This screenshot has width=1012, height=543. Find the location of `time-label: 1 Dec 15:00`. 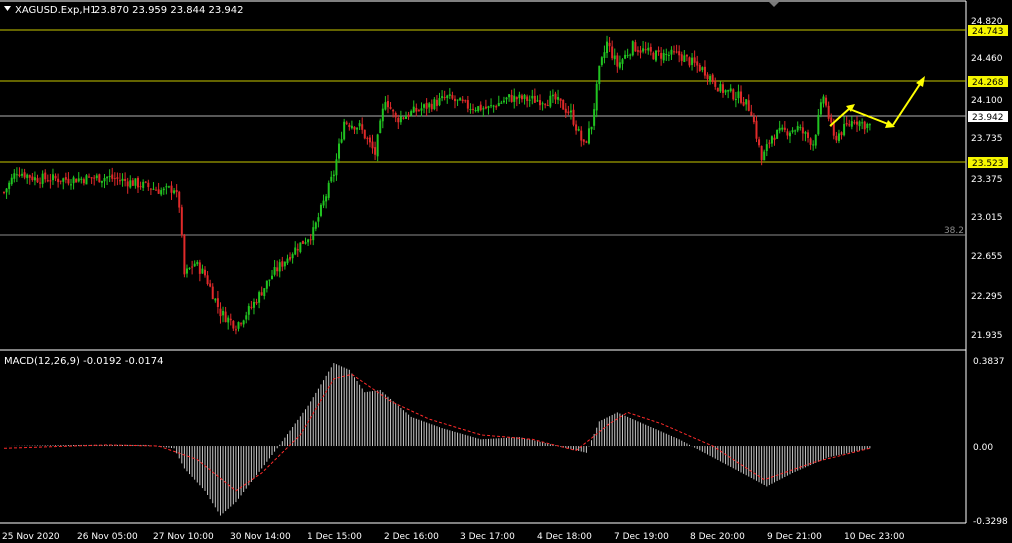

time-label: 1 Dec 15:00 is located at coordinates (334, 537).